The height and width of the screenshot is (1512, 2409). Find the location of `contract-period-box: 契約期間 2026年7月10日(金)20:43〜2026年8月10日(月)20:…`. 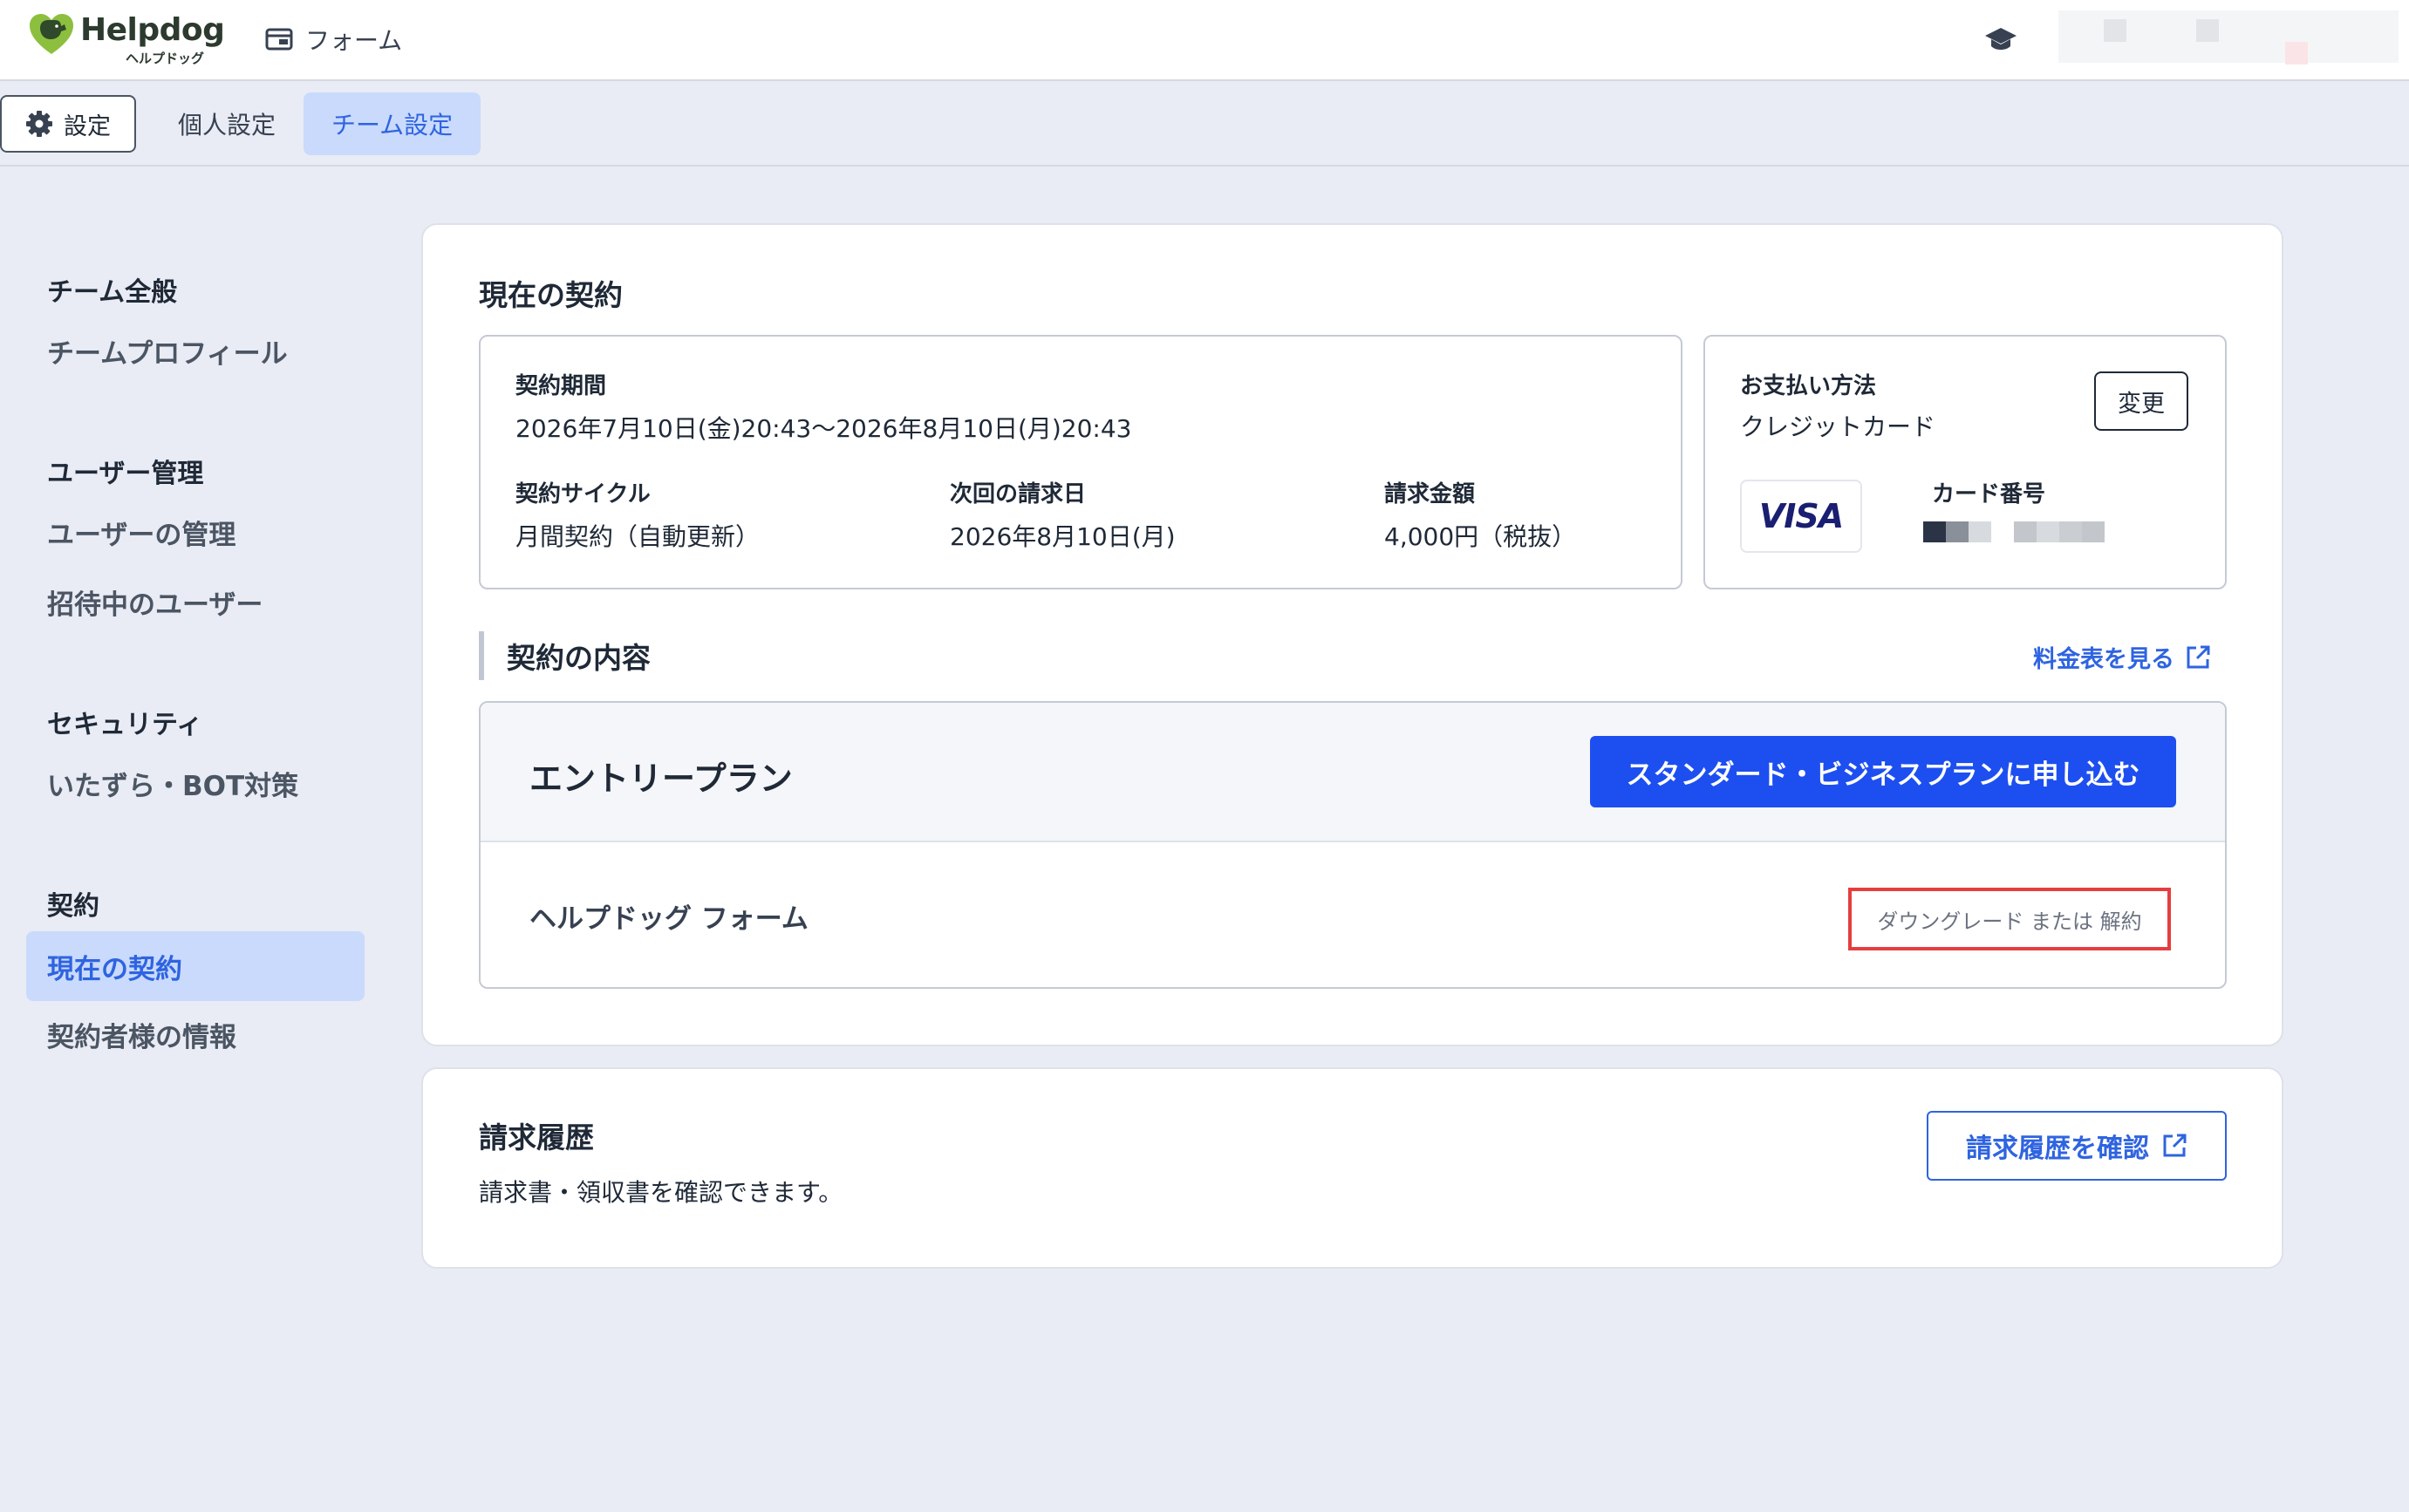

contract-period-box: 契約期間 2026年7月10日(金)20:43〜2026年8月10日(月)20:… is located at coordinates (1080, 462).